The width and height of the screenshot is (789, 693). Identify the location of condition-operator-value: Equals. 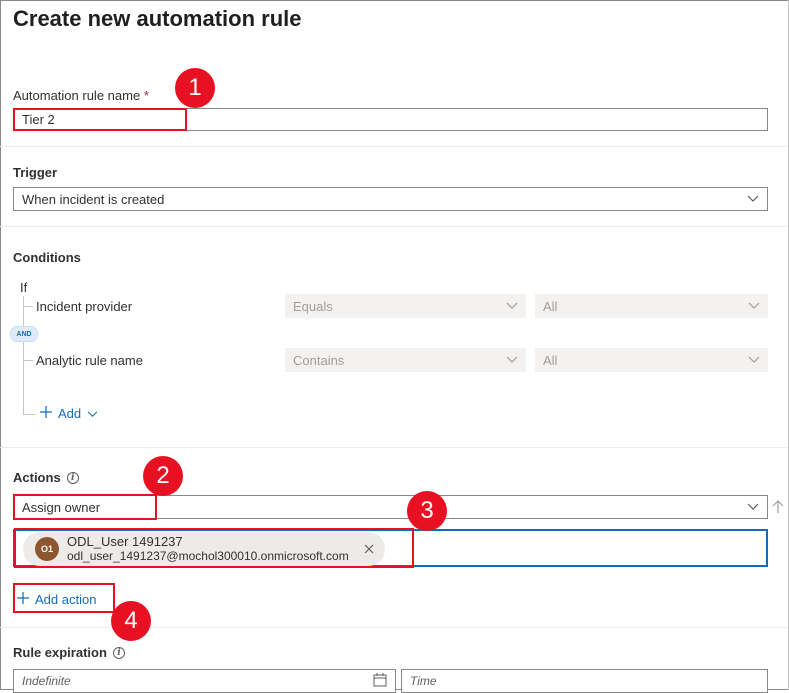
(313, 306).